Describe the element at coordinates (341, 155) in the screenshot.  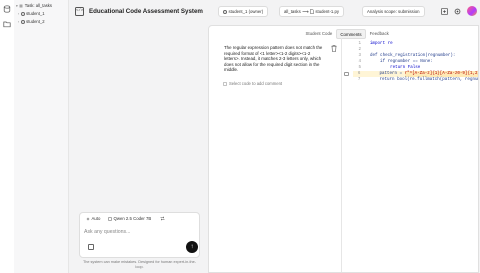
I see `divider` at that location.